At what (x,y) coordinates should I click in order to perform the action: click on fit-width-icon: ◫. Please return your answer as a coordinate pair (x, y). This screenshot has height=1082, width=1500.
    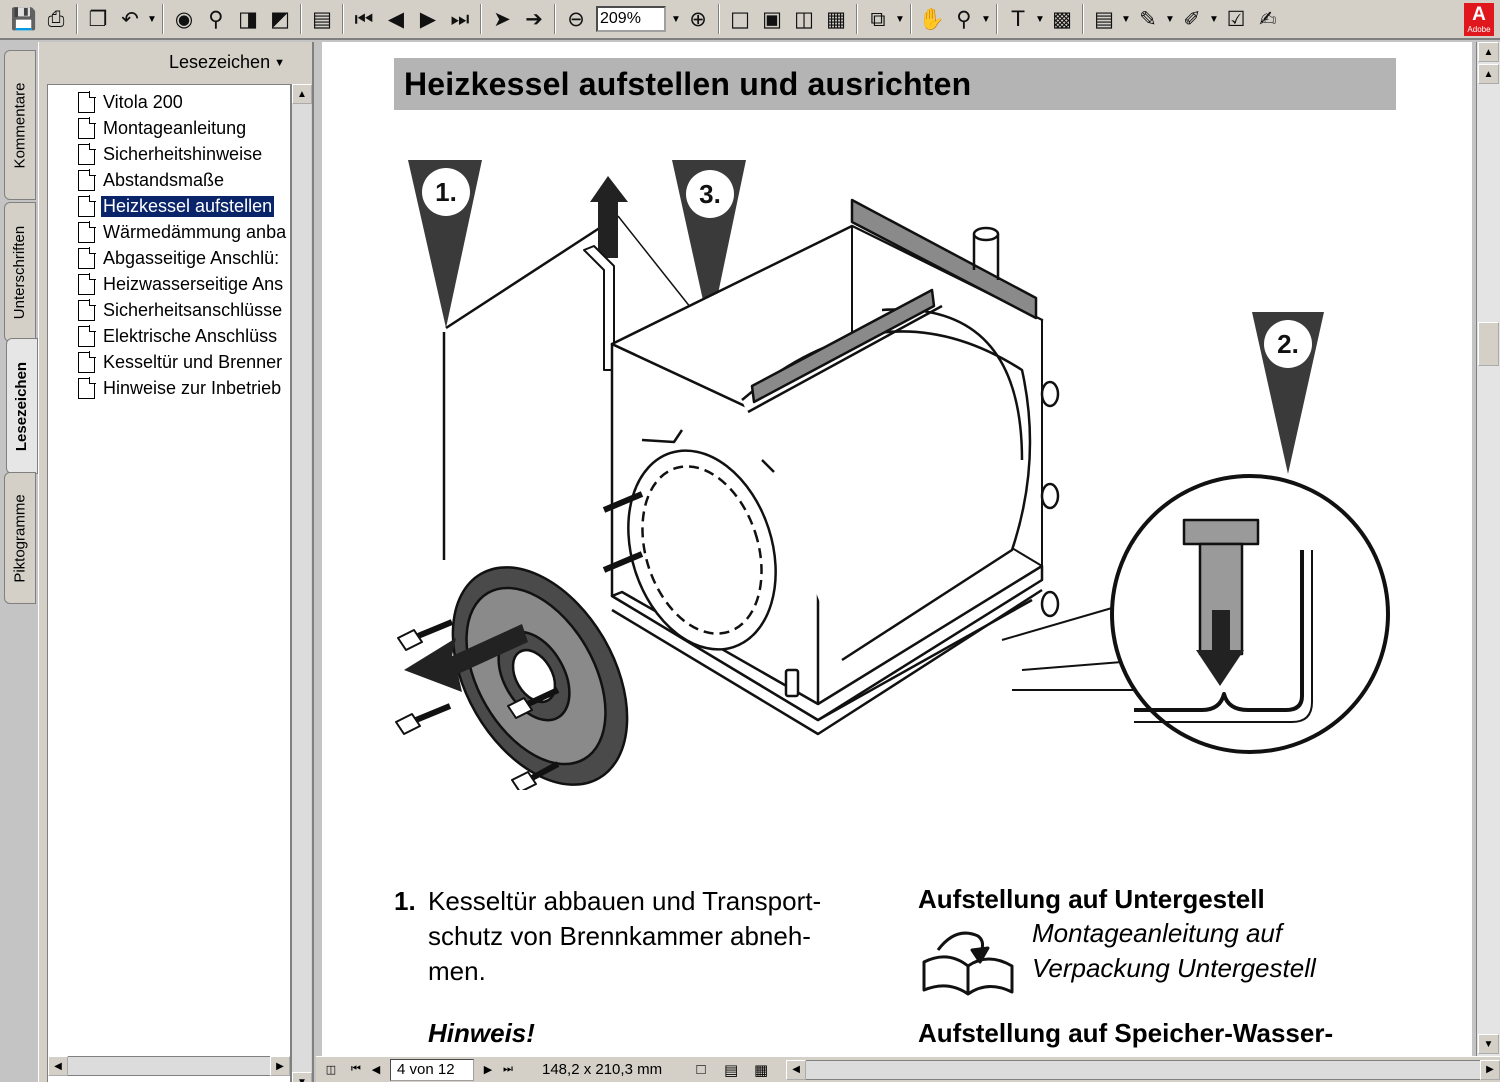
    Looking at the image, I should click on (804, 19).